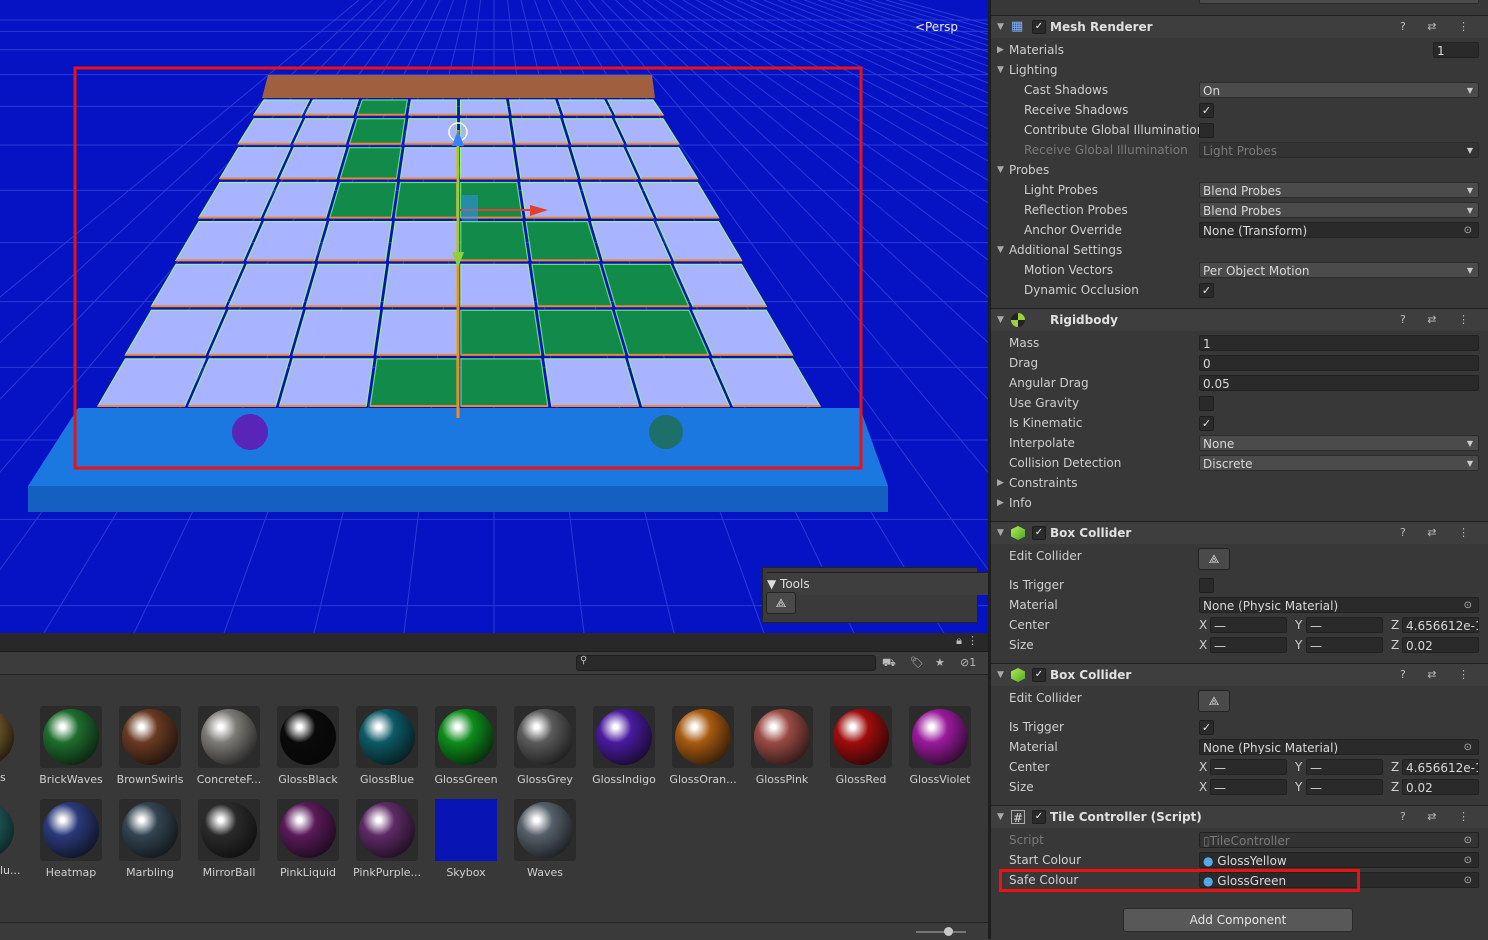 The image size is (1488, 940). I want to click on asset-item: MirrorBall, so click(229, 839).